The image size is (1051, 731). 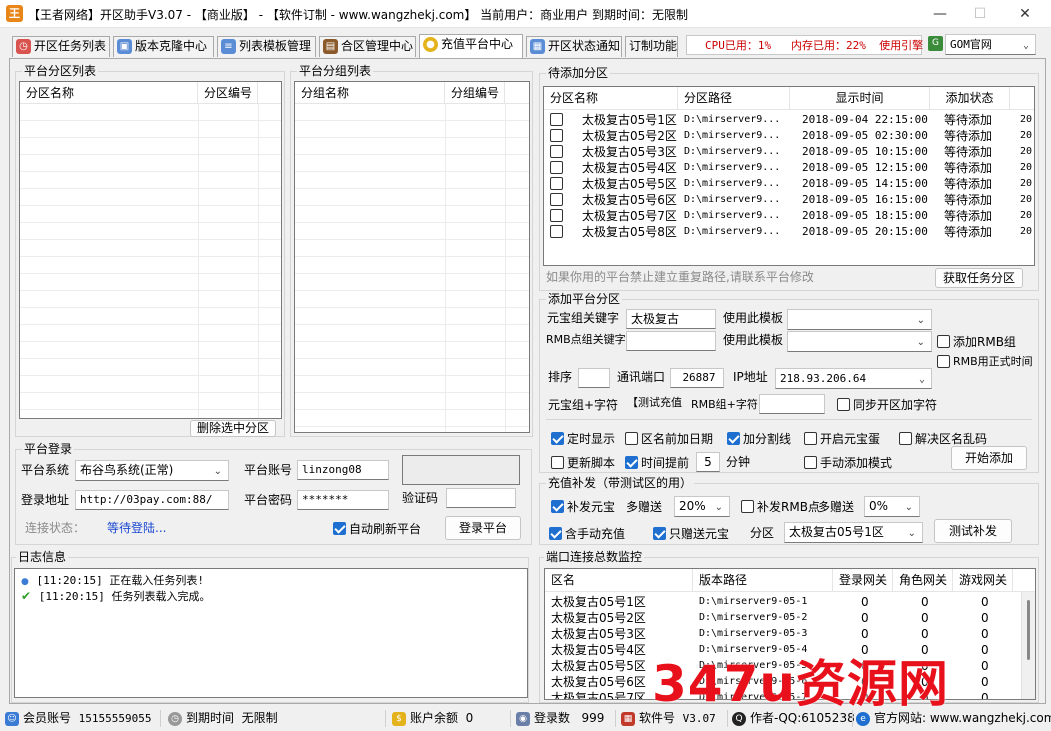 What do you see at coordinates (734, 98) in the screenshot?
I see `col-zone-path: 分区路径` at bounding box center [734, 98].